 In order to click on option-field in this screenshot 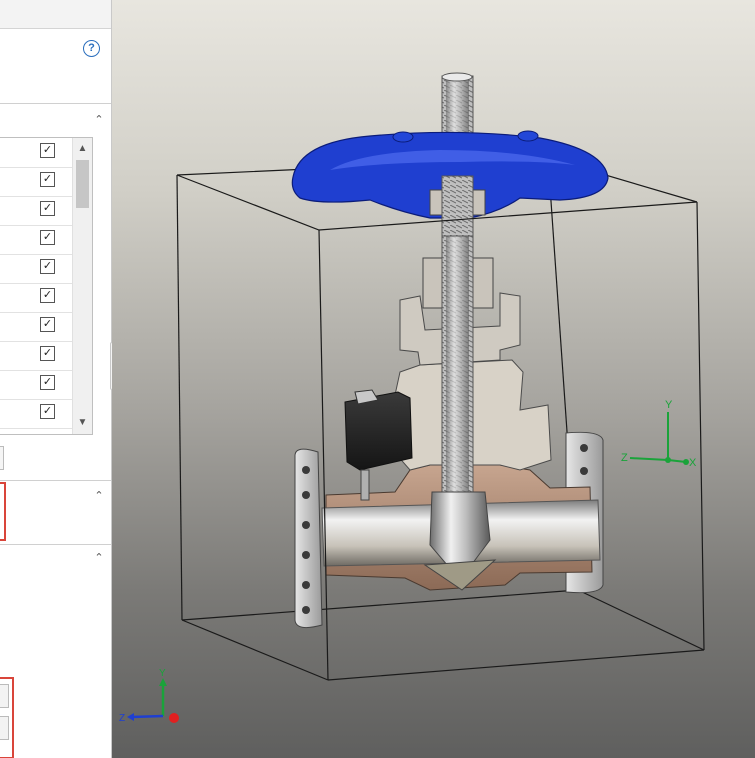, I will do `click(2, 458)`.